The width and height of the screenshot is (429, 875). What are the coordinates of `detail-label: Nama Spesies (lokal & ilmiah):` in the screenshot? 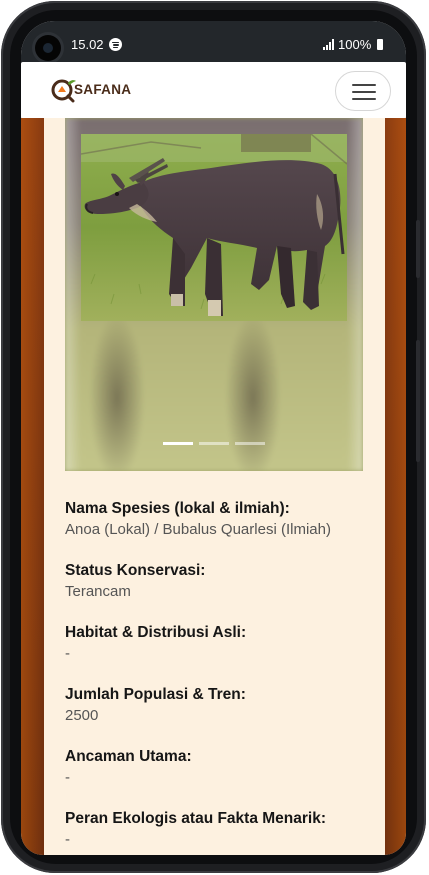 It's located at (177, 508).